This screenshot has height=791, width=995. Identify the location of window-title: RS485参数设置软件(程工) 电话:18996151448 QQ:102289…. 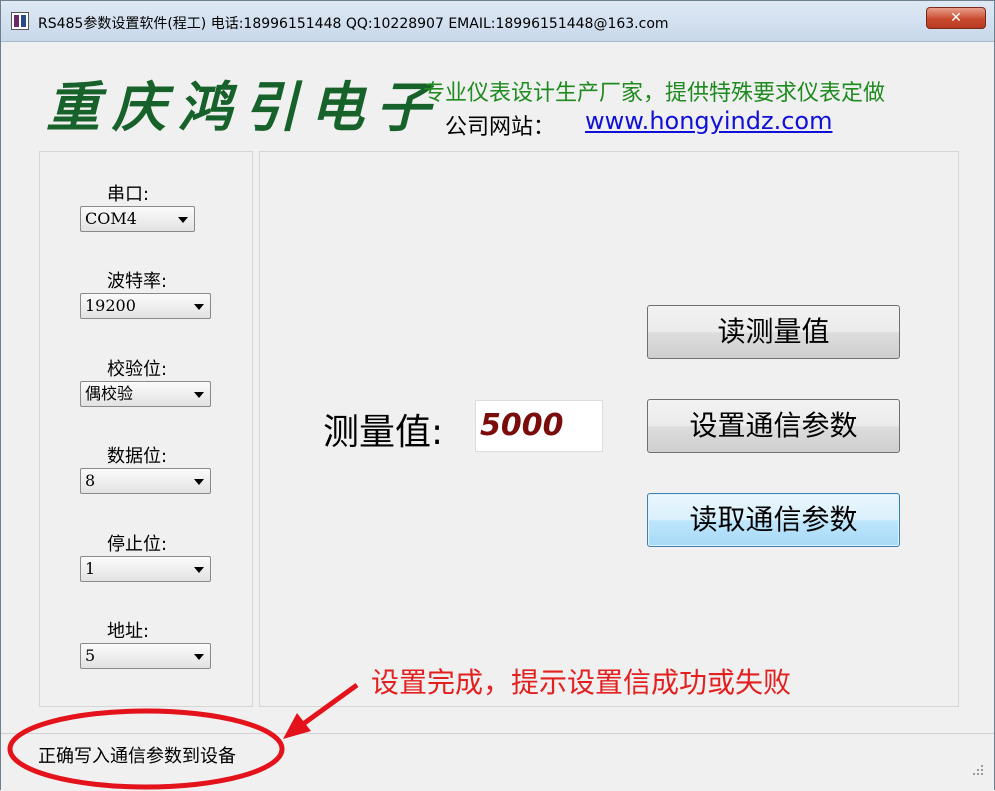
(353, 24).